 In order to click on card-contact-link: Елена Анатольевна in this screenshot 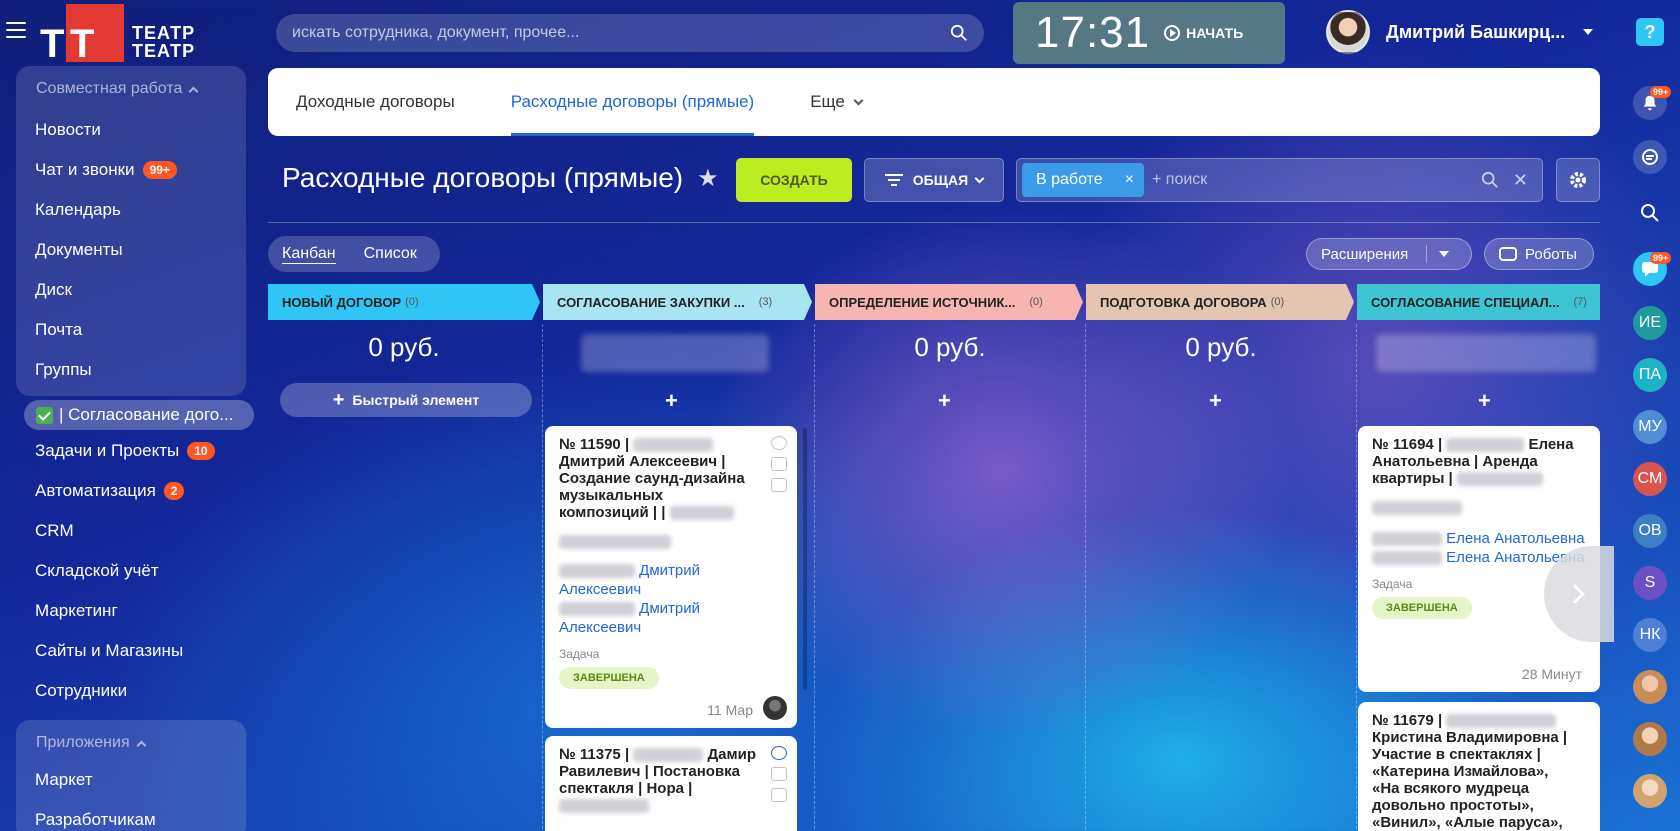, I will do `click(1479, 538)`.